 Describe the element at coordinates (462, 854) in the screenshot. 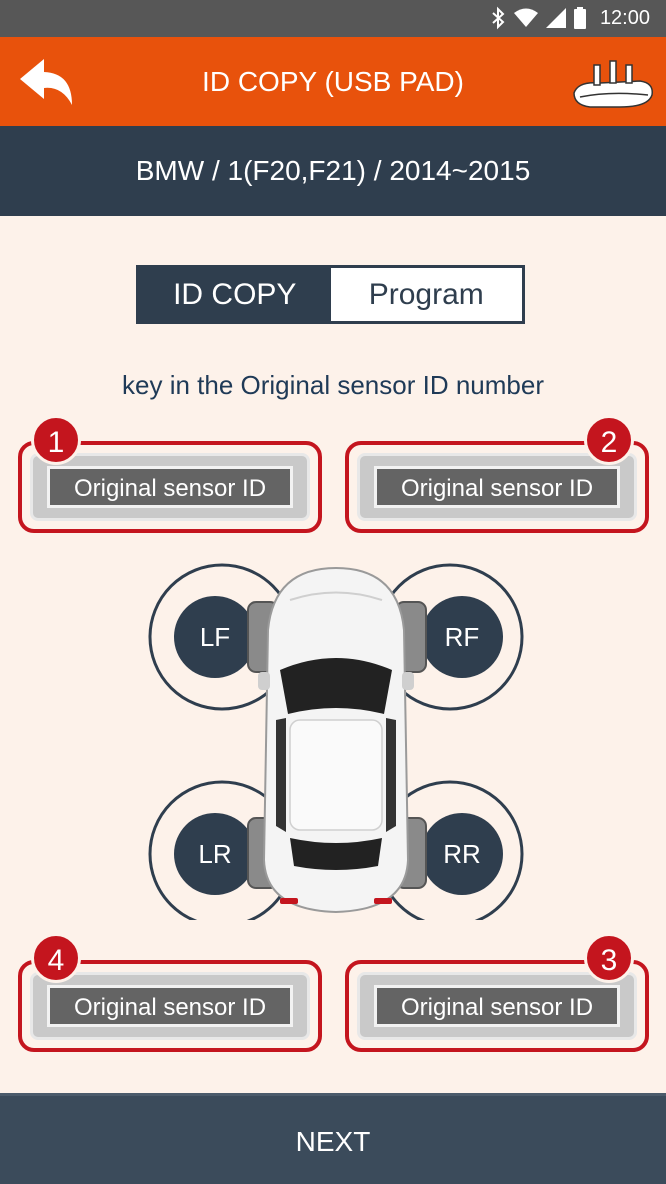

I see `wheel-rr-label: RR` at that location.